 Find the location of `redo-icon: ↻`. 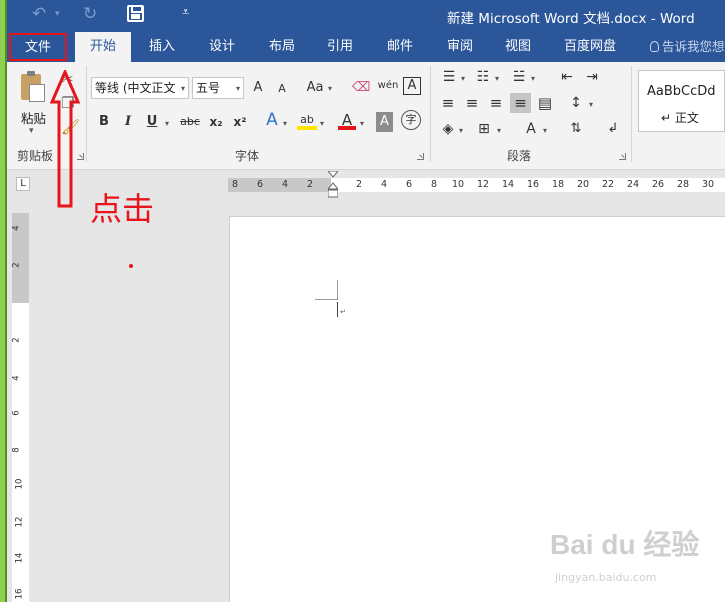

redo-icon: ↻ is located at coordinates (90, 14).